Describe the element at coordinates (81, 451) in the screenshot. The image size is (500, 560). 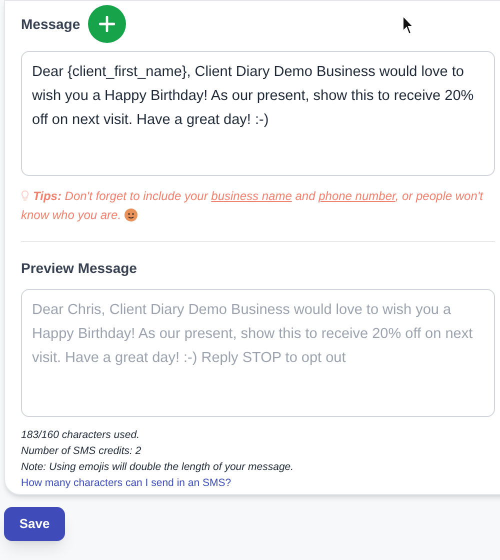
I see `info-text: Number of SMS credits: 2` at that location.